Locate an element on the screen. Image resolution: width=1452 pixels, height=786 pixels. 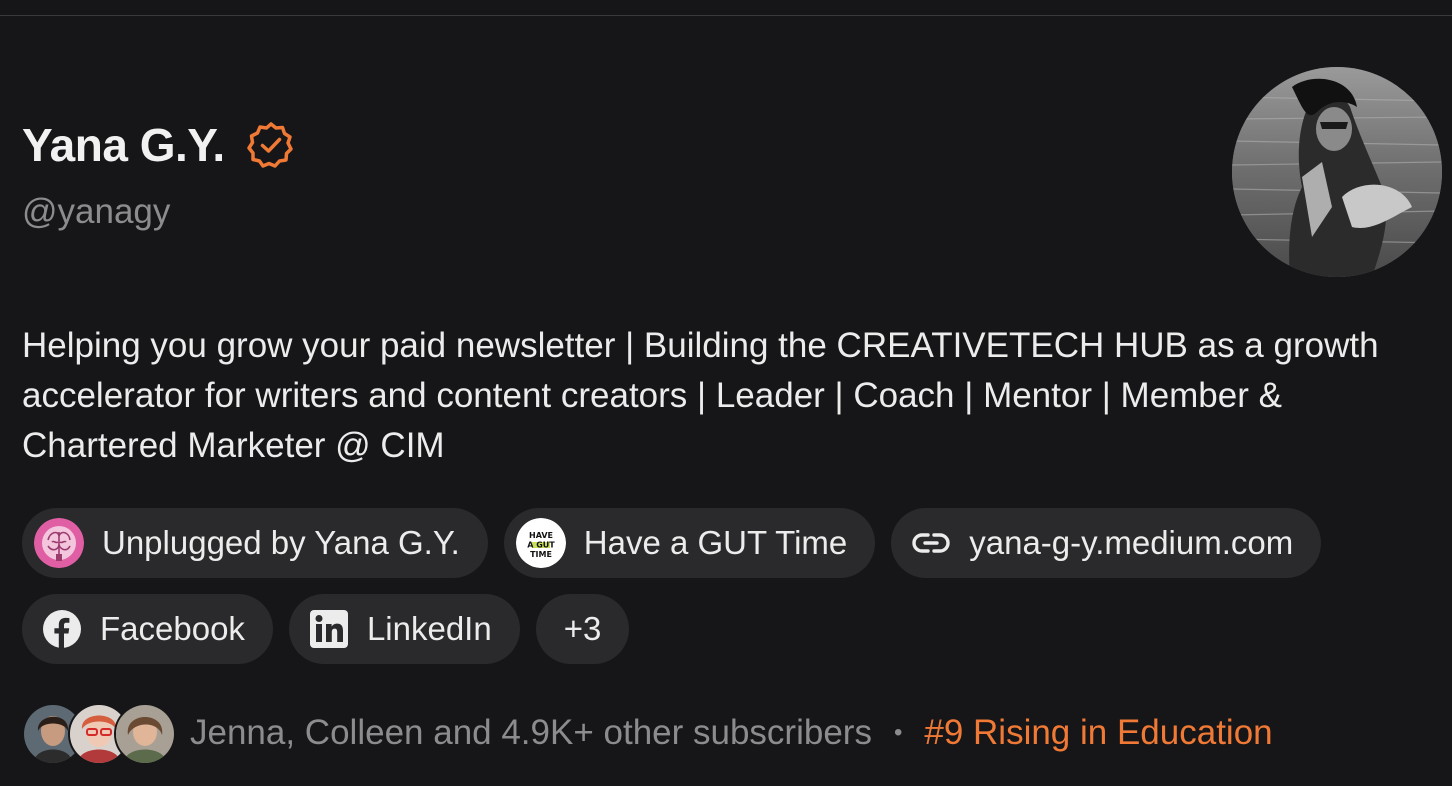
svg-text: TIME is located at coordinates (541, 554).